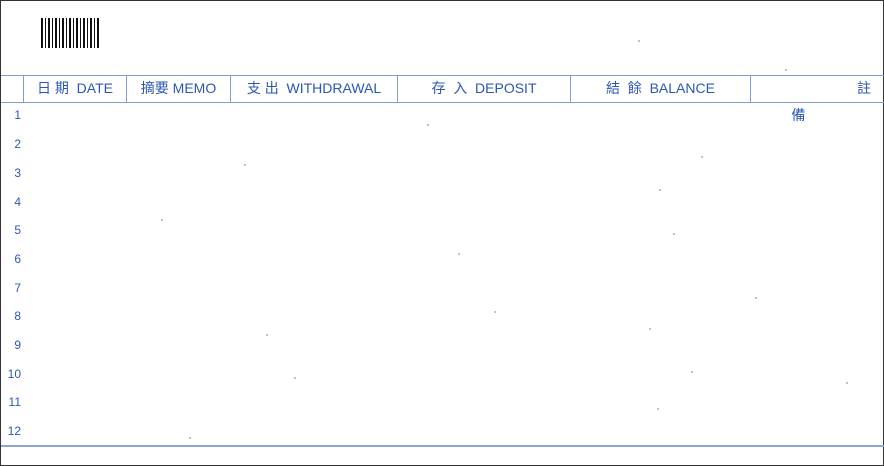 This screenshot has width=884, height=466. I want to click on page-bottom-rule, so click(442, 446).